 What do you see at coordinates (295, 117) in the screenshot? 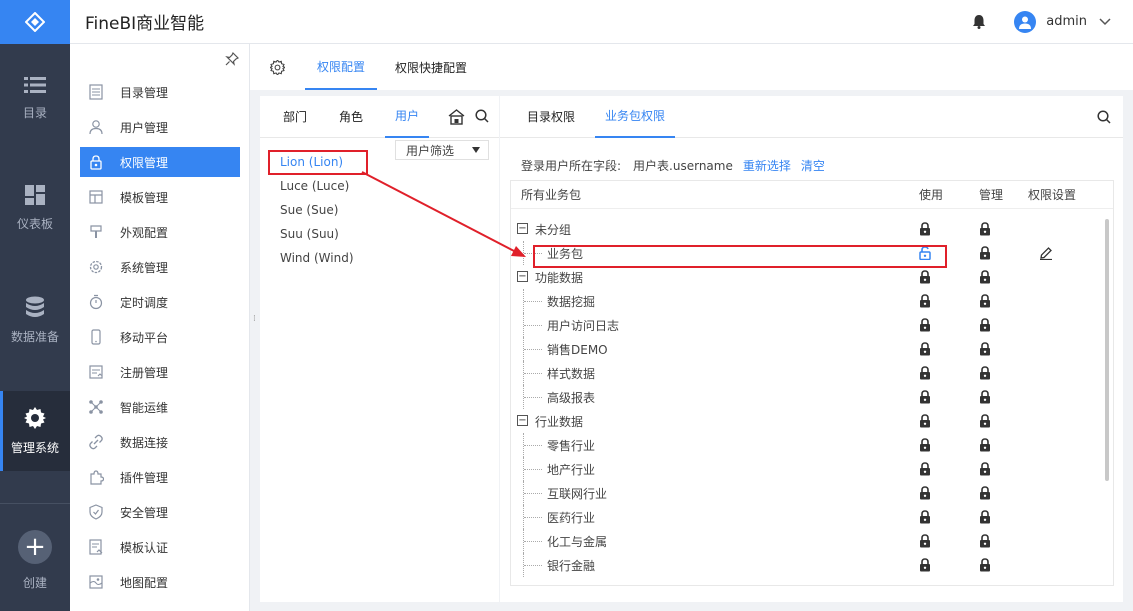
I see `tab-department: 部门` at bounding box center [295, 117].